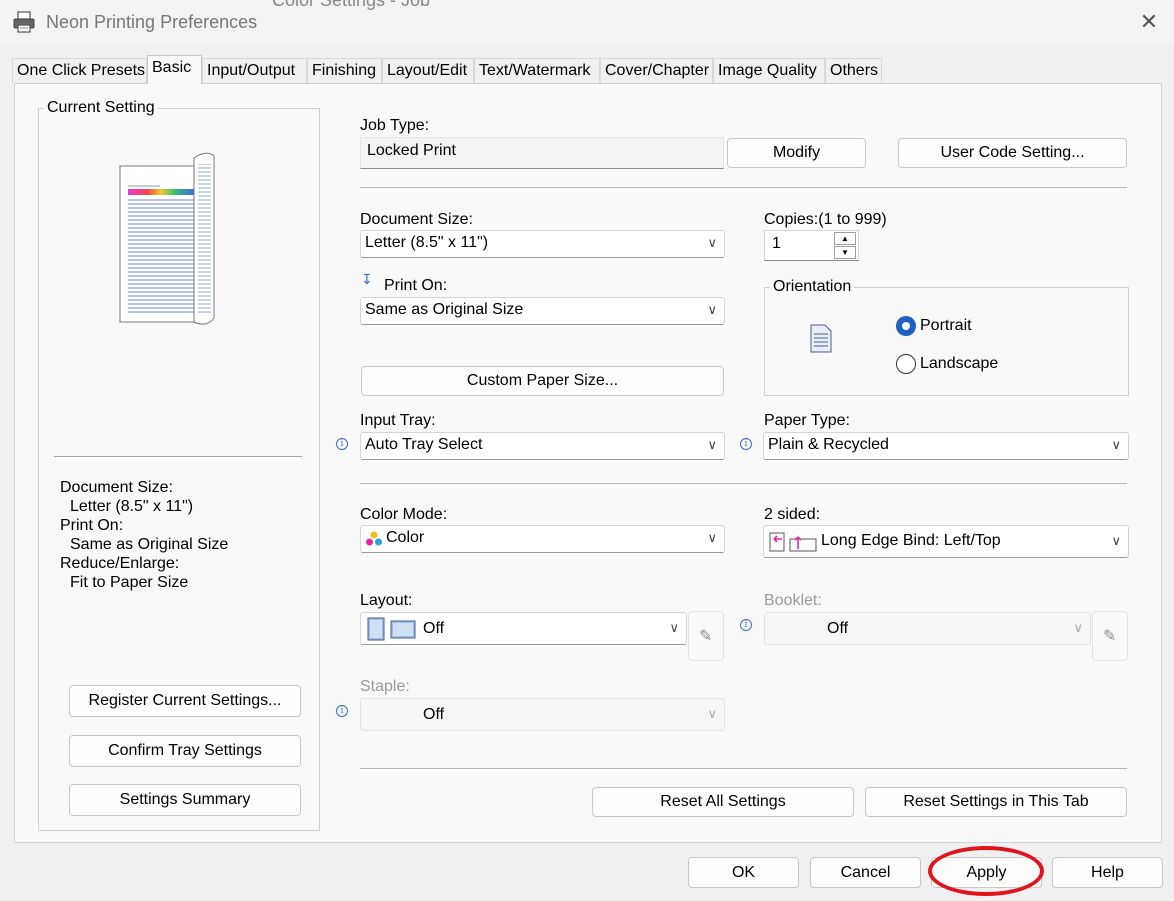 Image resolution: width=1174 pixels, height=901 pixels. What do you see at coordinates (24, 22) in the screenshot?
I see `printer-icon` at bounding box center [24, 22].